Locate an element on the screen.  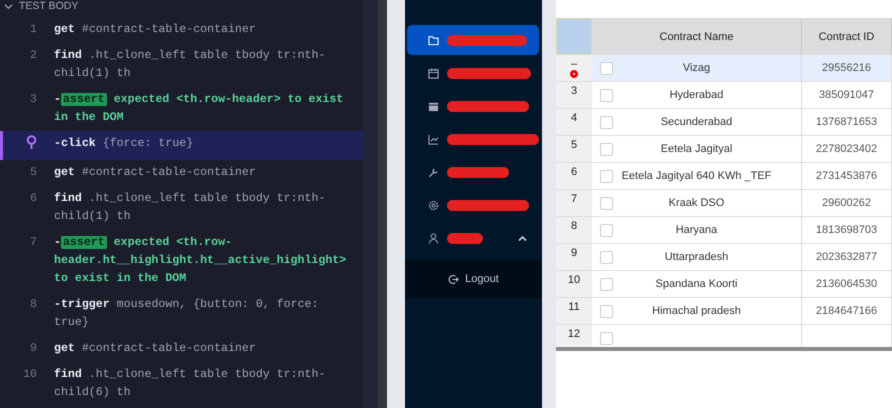
command-text: - assert expected <th.row-header> to exist in the DOM is located at coordinates (199, 109).